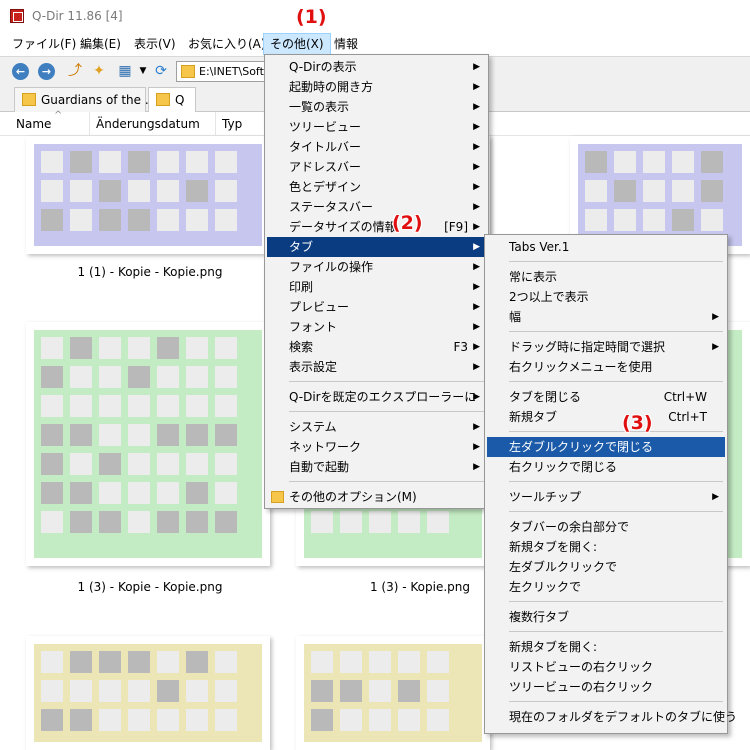  What do you see at coordinates (549, 297) in the screenshot?
I see `menu-item-label: 2つ以上で表示` at bounding box center [549, 297].